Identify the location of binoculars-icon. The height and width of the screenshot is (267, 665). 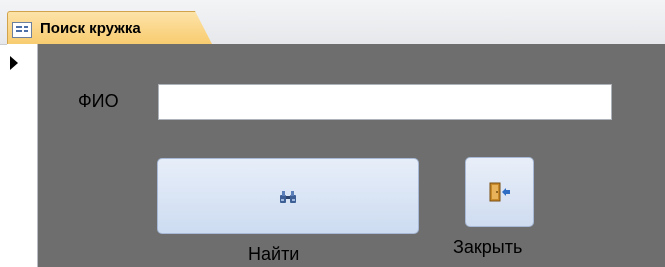
(288, 197).